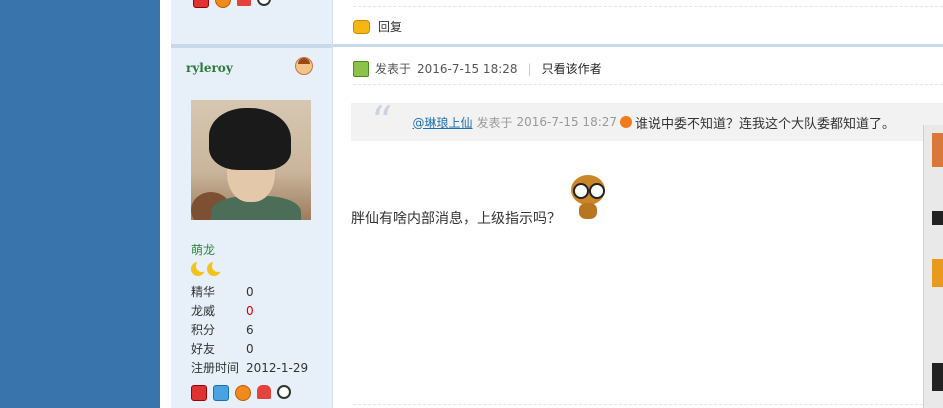  What do you see at coordinates (361, 68) in the screenshot?
I see `online-status-icon` at bounding box center [361, 68].